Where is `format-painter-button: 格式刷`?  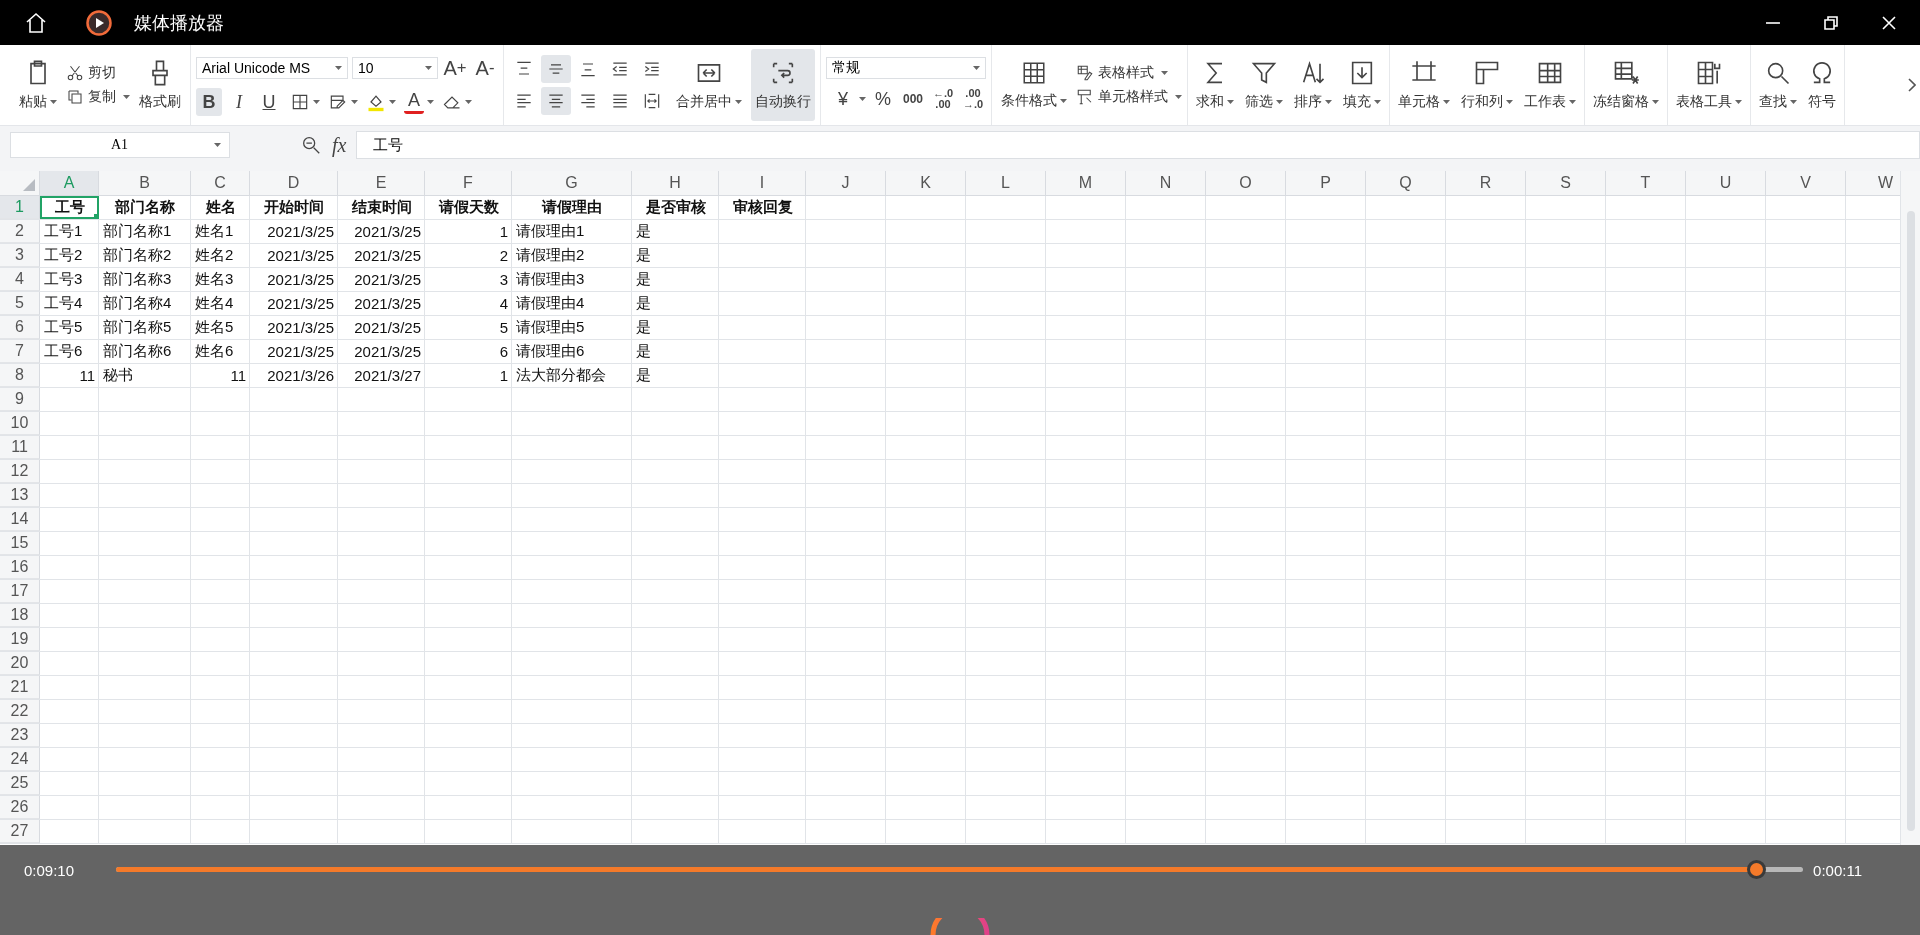
format-painter-button: 格式刷 is located at coordinates (160, 85).